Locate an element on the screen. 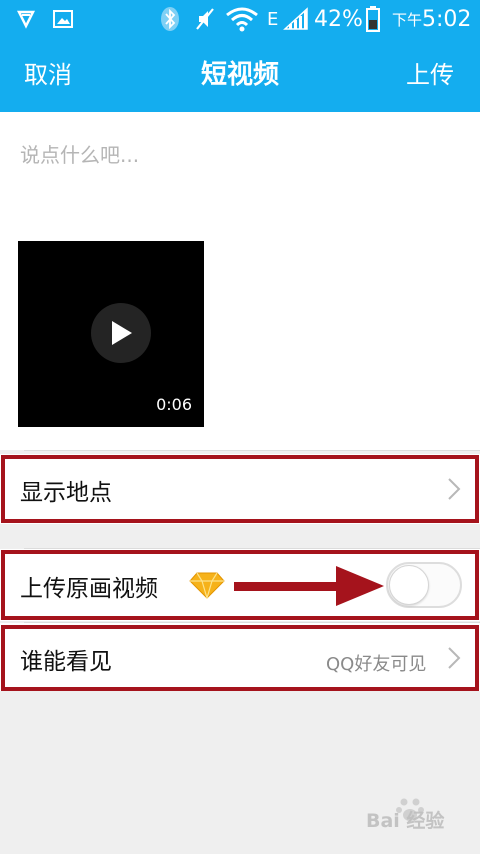 This screenshot has width=480, height=854. play-icon is located at coordinates (121, 333).